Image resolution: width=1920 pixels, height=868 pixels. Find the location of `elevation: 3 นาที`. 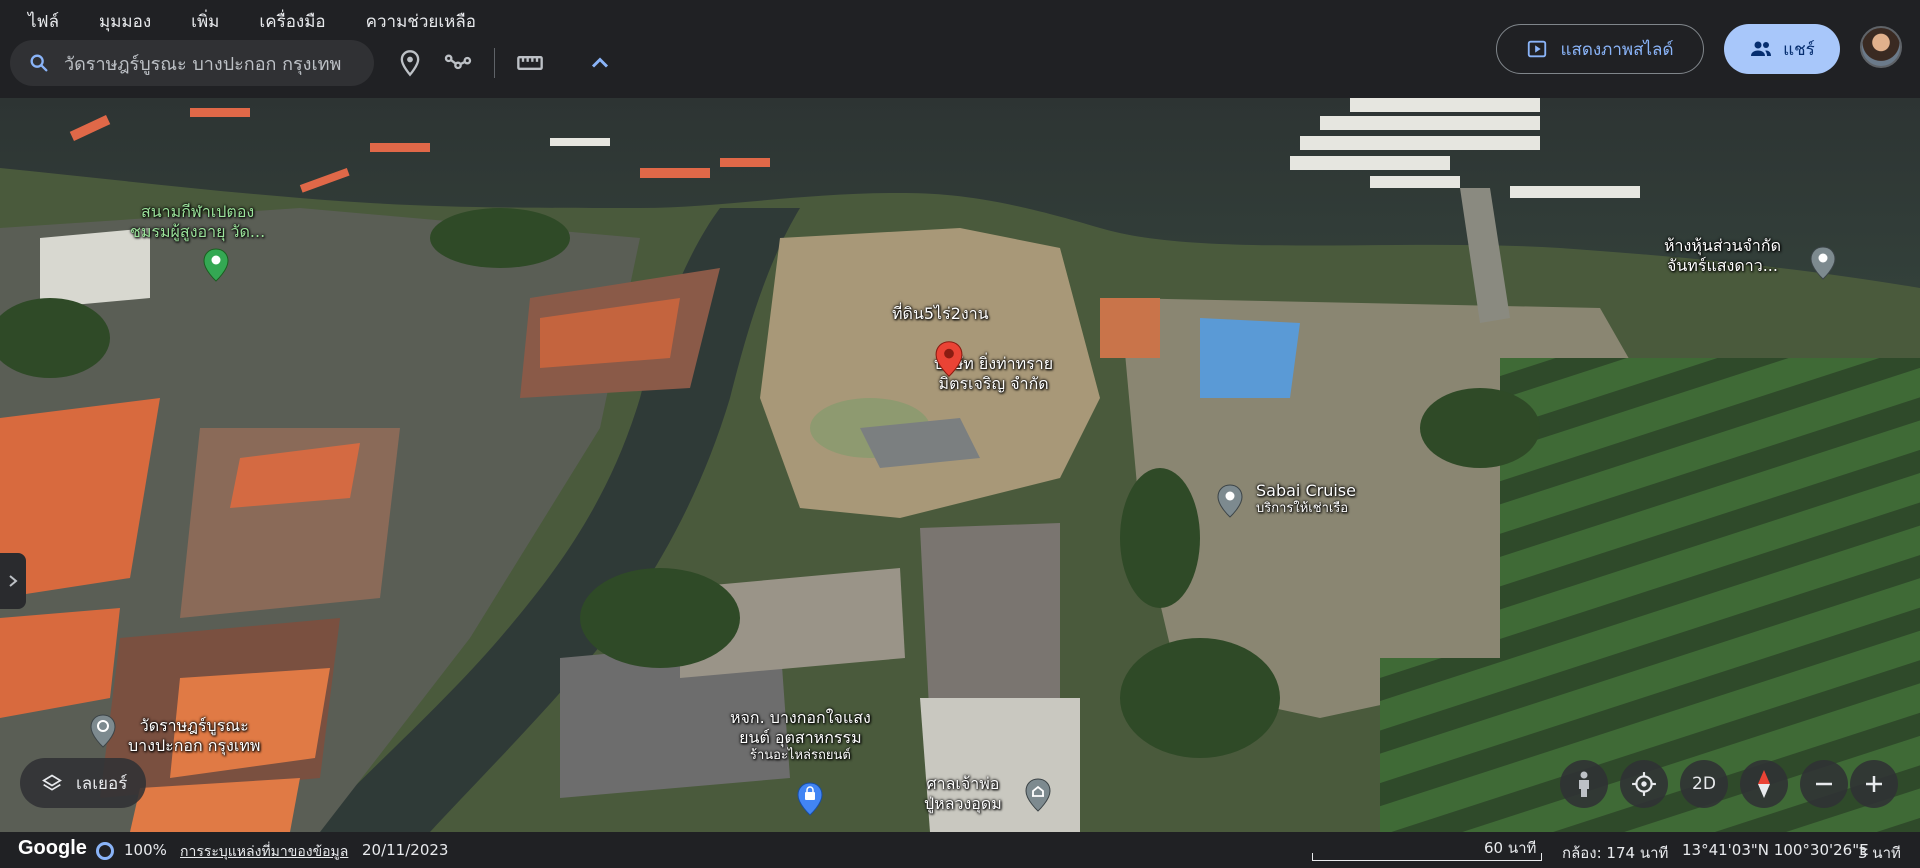

elevation: 3 นาที is located at coordinates (1879, 853).